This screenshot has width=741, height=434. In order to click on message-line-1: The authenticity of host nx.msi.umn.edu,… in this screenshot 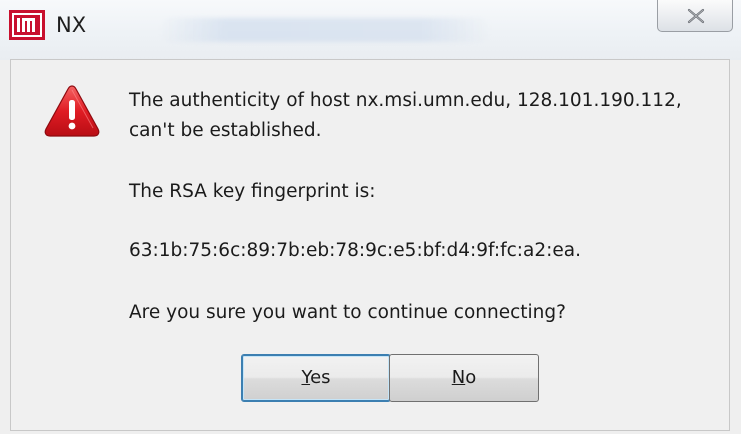, I will do `click(405, 100)`.